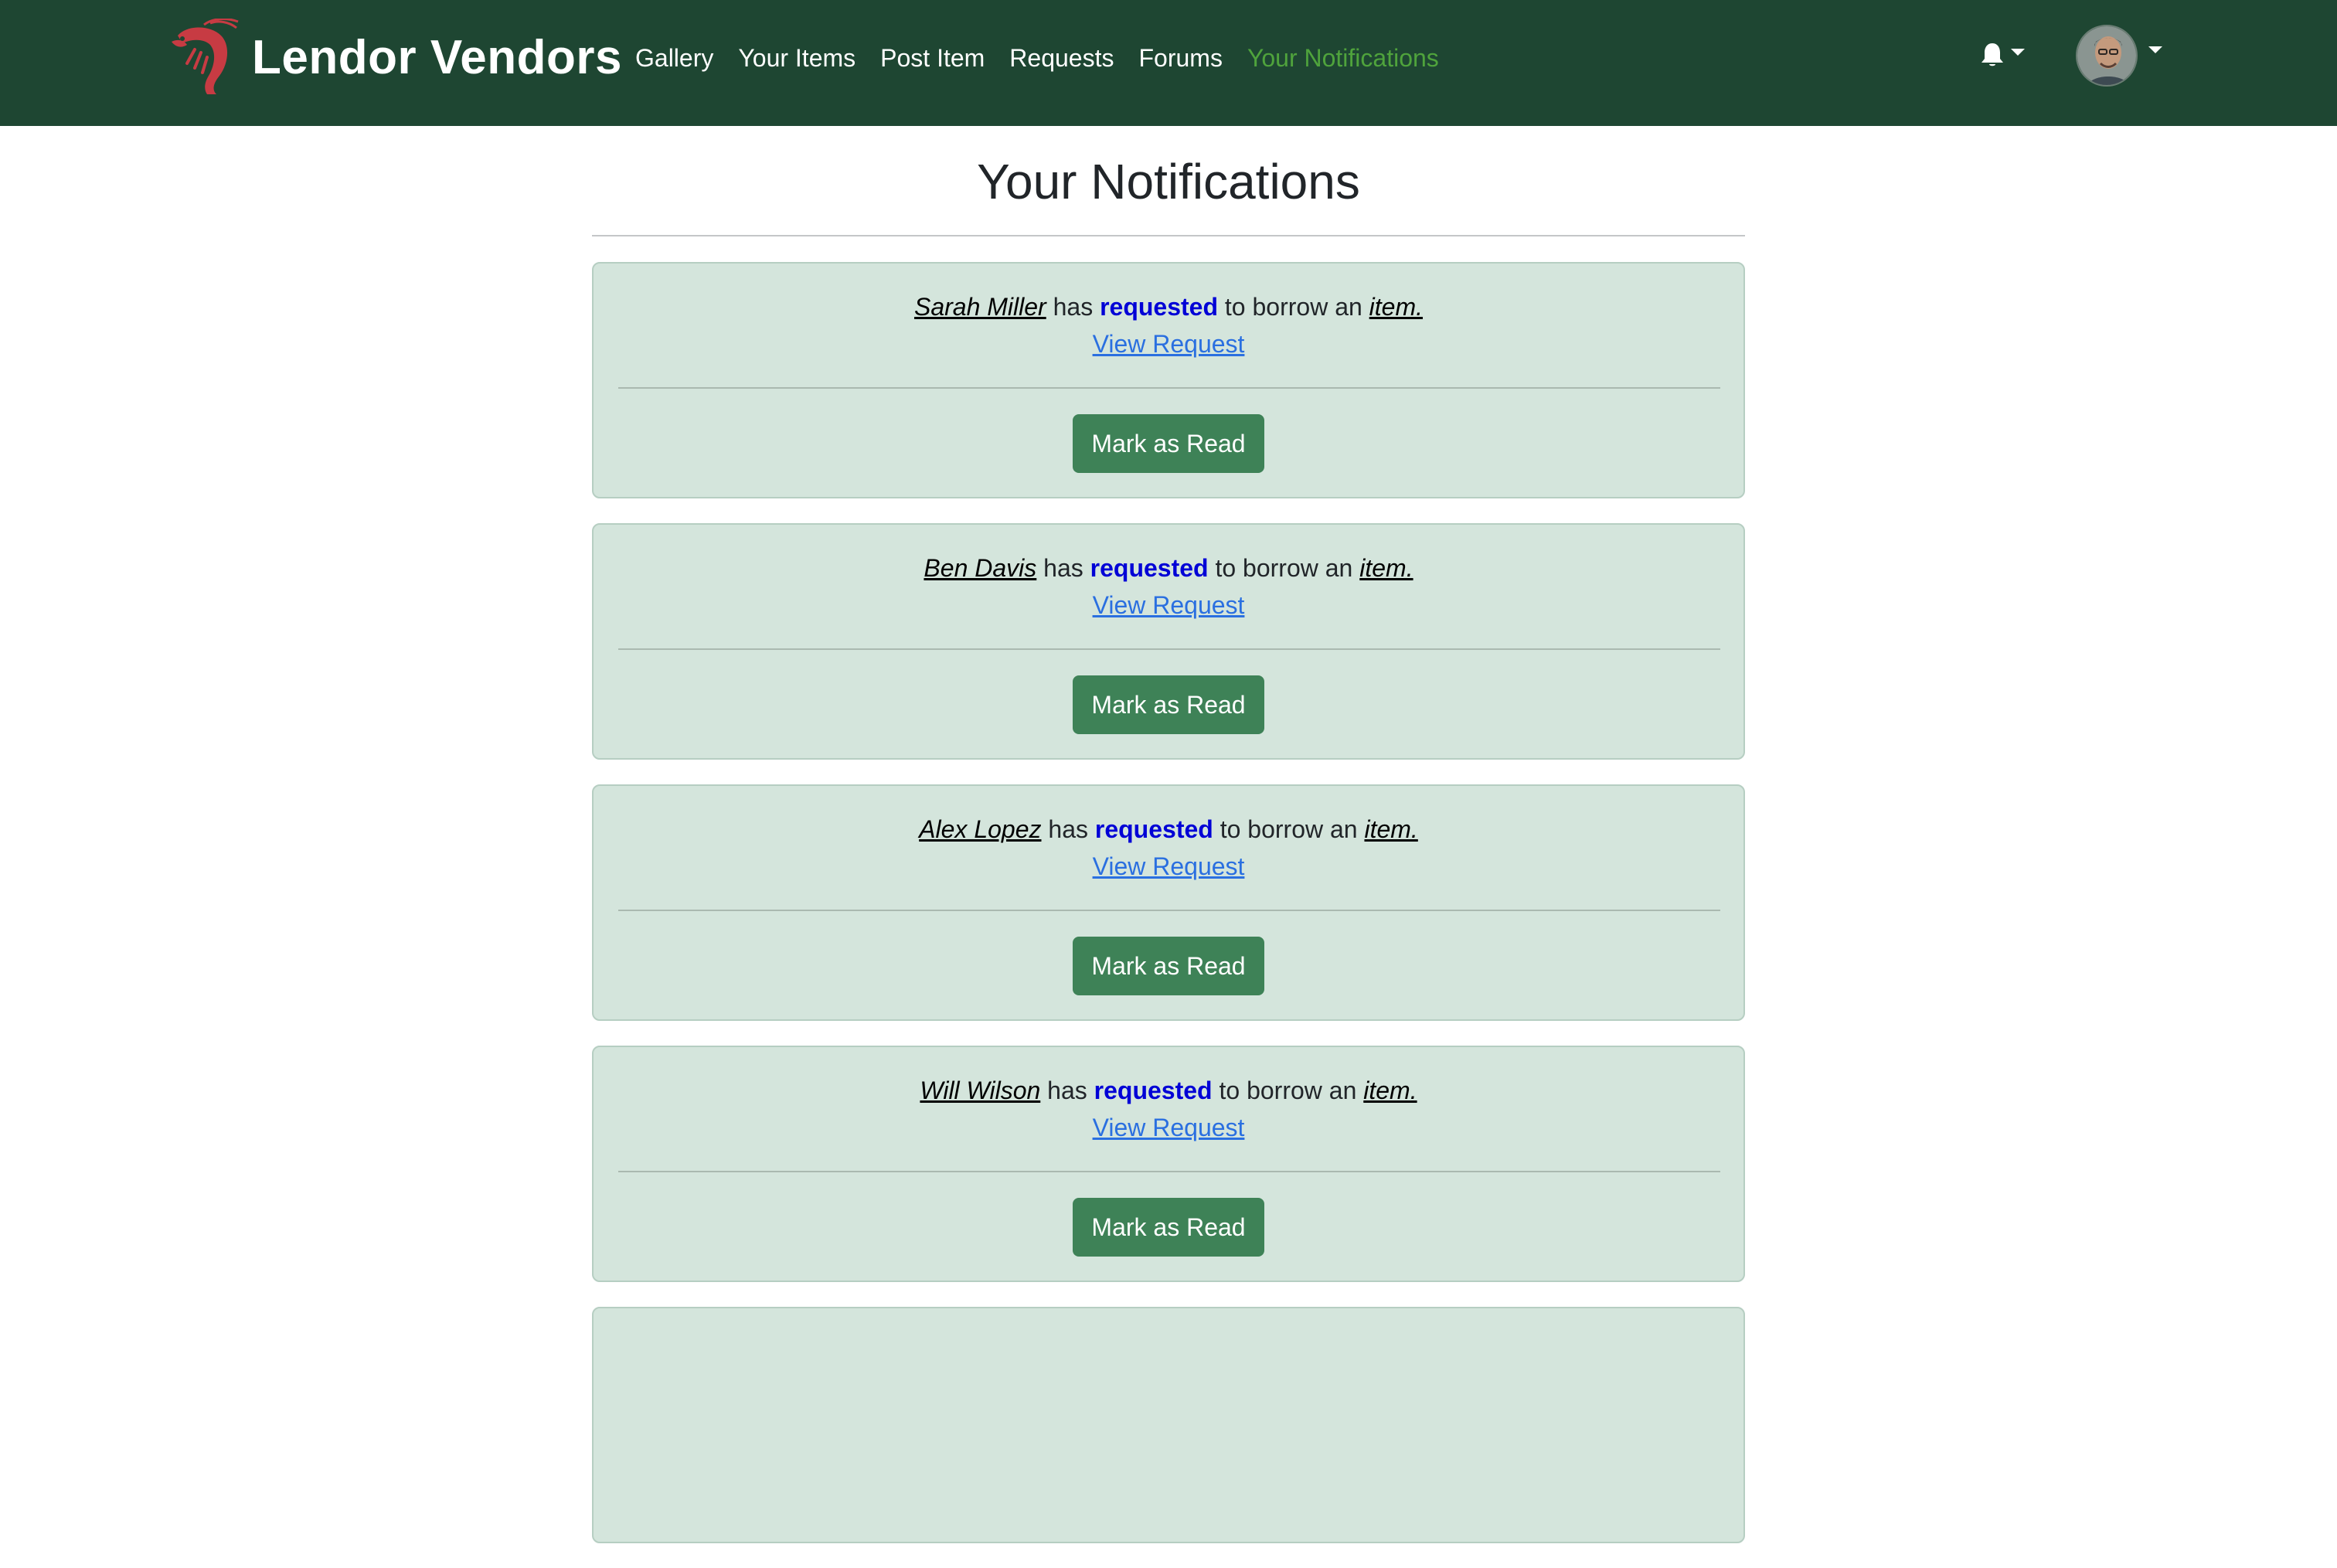 Image resolution: width=2337 pixels, height=1568 pixels. I want to click on nav-your-notifications: Your Notifications, so click(1343, 58).